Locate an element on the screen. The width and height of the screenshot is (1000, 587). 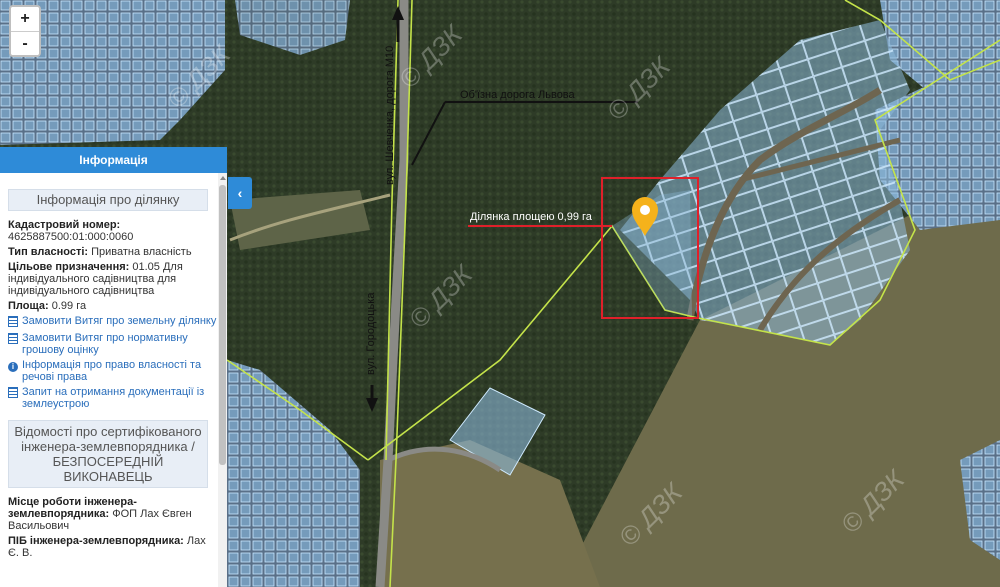
label-bypass: Об'їзна дорога Львова is located at coordinates (518, 95).